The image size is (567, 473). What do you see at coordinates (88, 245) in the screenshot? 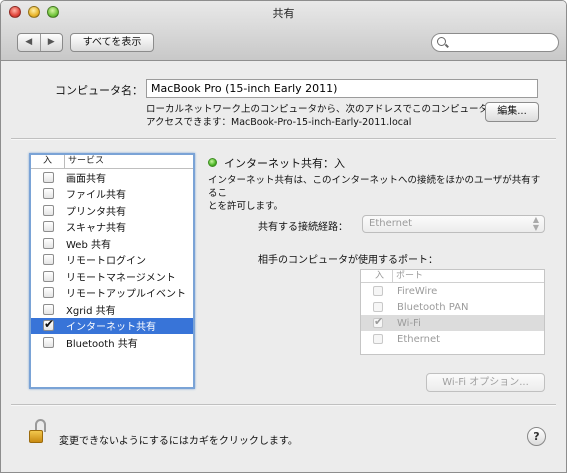
I see `service-label: Web 共有` at bounding box center [88, 245].